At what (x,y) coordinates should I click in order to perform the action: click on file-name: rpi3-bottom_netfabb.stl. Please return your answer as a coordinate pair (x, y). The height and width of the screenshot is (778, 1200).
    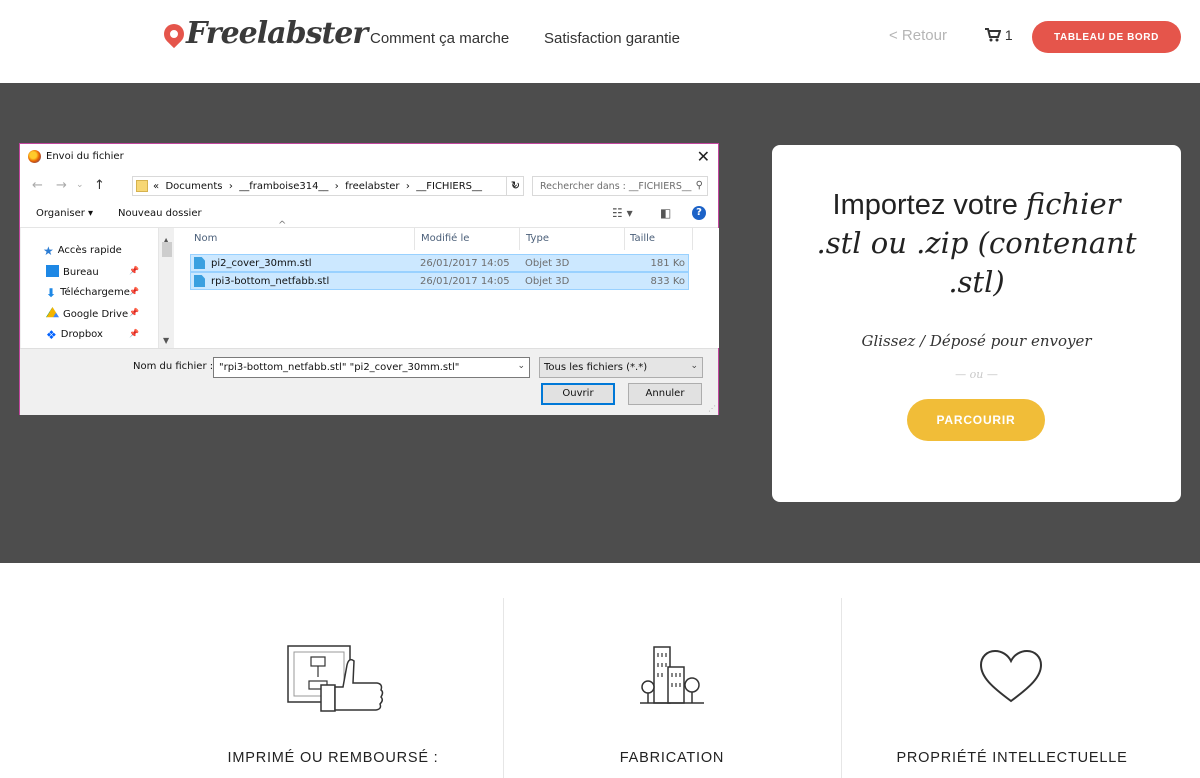
    Looking at the image, I should click on (270, 281).